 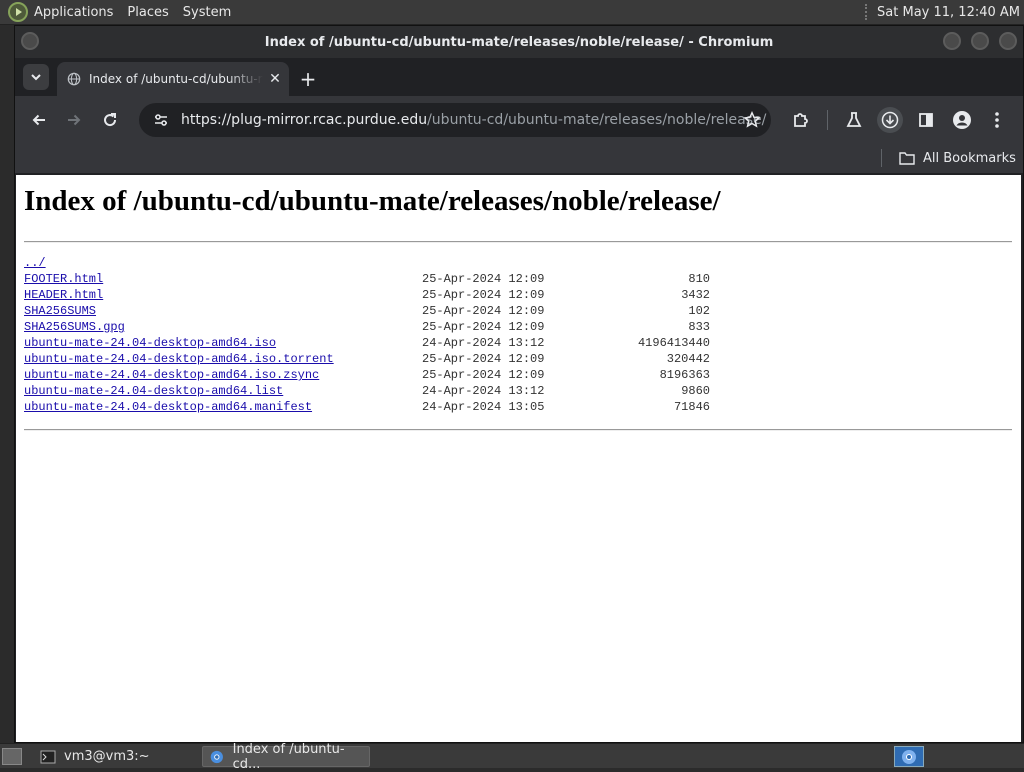 I want to click on all-bookmarks-button: All Bookmarks, so click(x=957, y=158).